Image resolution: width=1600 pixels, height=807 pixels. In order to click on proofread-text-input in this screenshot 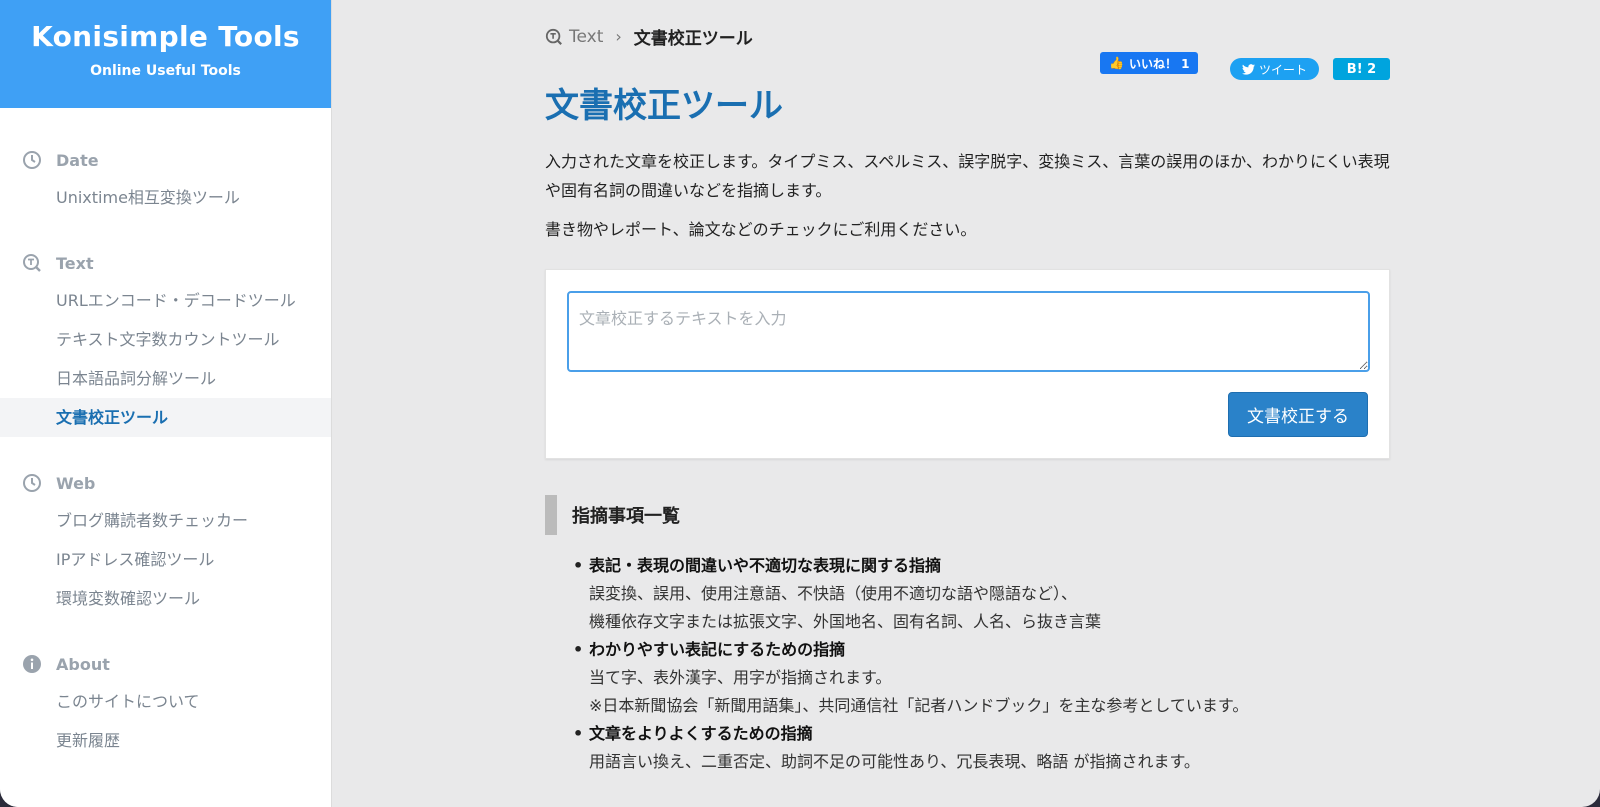, I will do `click(968, 331)`.